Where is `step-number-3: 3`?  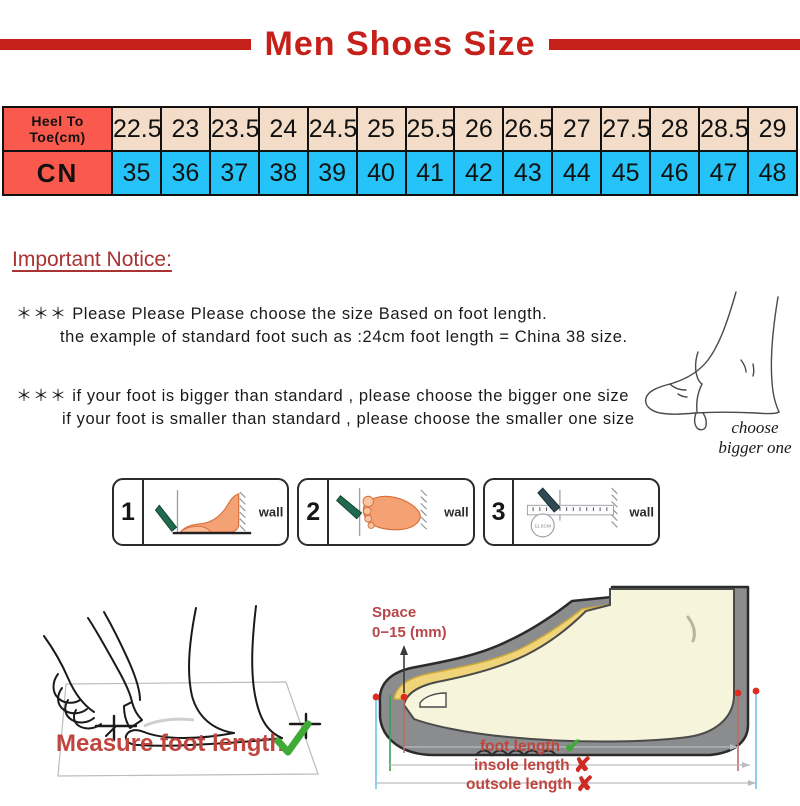 step-number-3: 3 is located at coordinates (500, 512).